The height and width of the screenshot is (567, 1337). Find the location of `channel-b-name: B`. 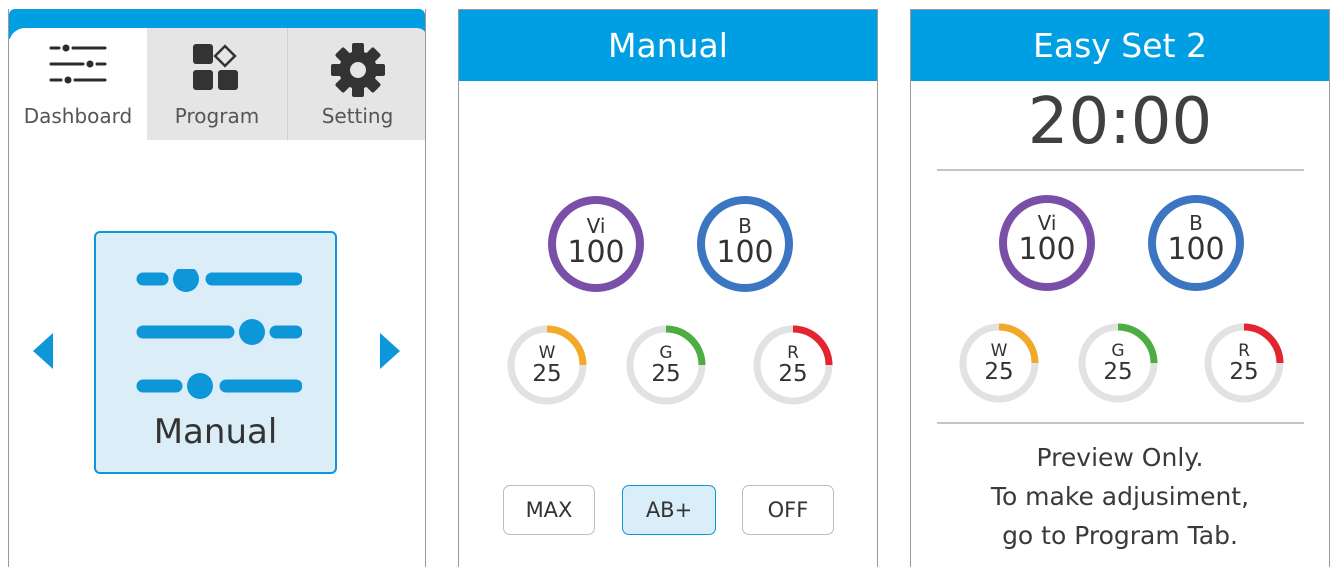

channel-b-name: B is located at coordinates (745, 226).